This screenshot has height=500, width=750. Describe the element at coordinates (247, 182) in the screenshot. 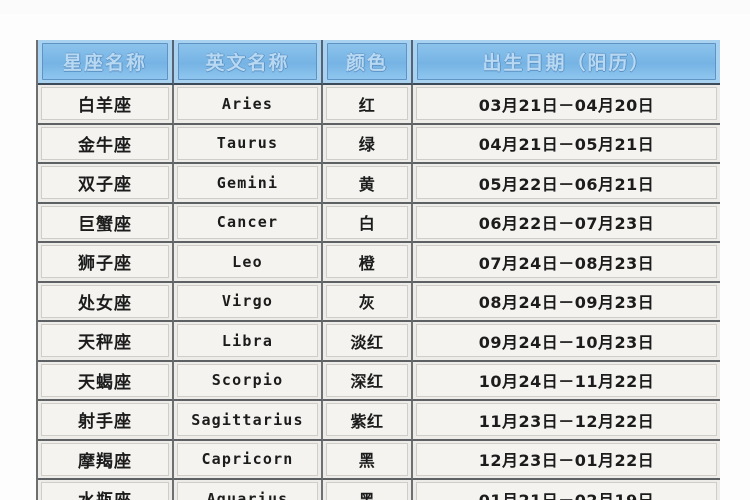

I see `zodiac-english-name: Gemini` at that location.